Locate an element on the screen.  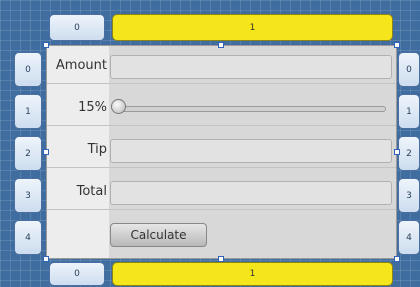
tip-label: Tip is located at coordinates (97, 149).